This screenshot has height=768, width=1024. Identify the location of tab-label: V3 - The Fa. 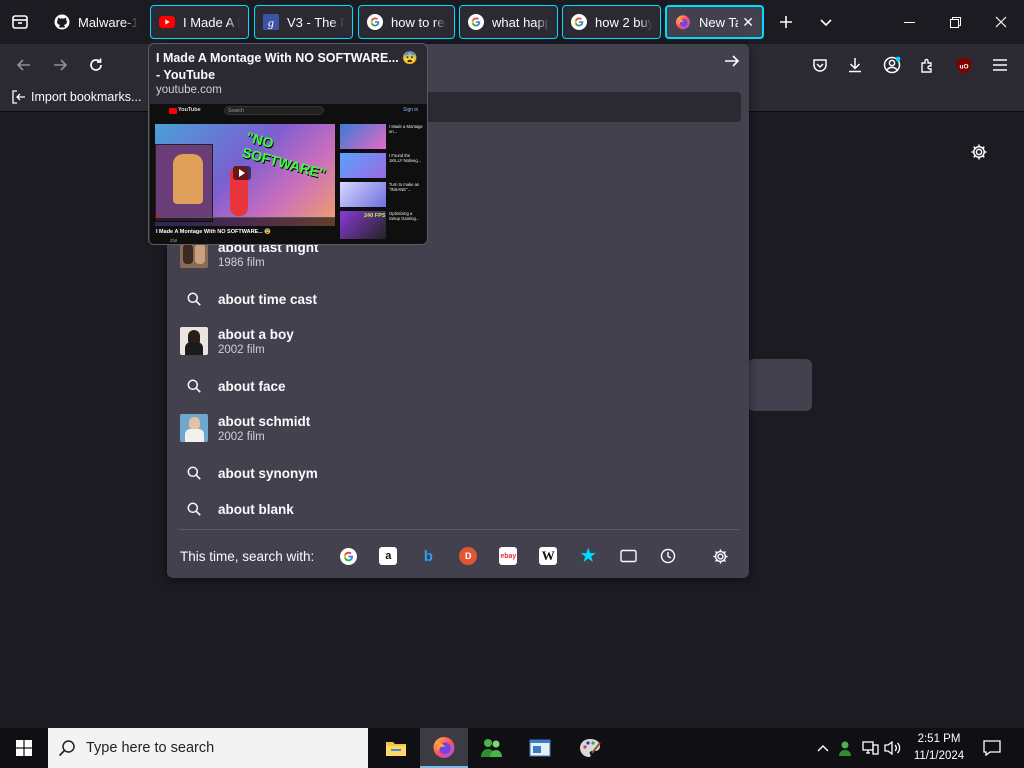
(315, 22).